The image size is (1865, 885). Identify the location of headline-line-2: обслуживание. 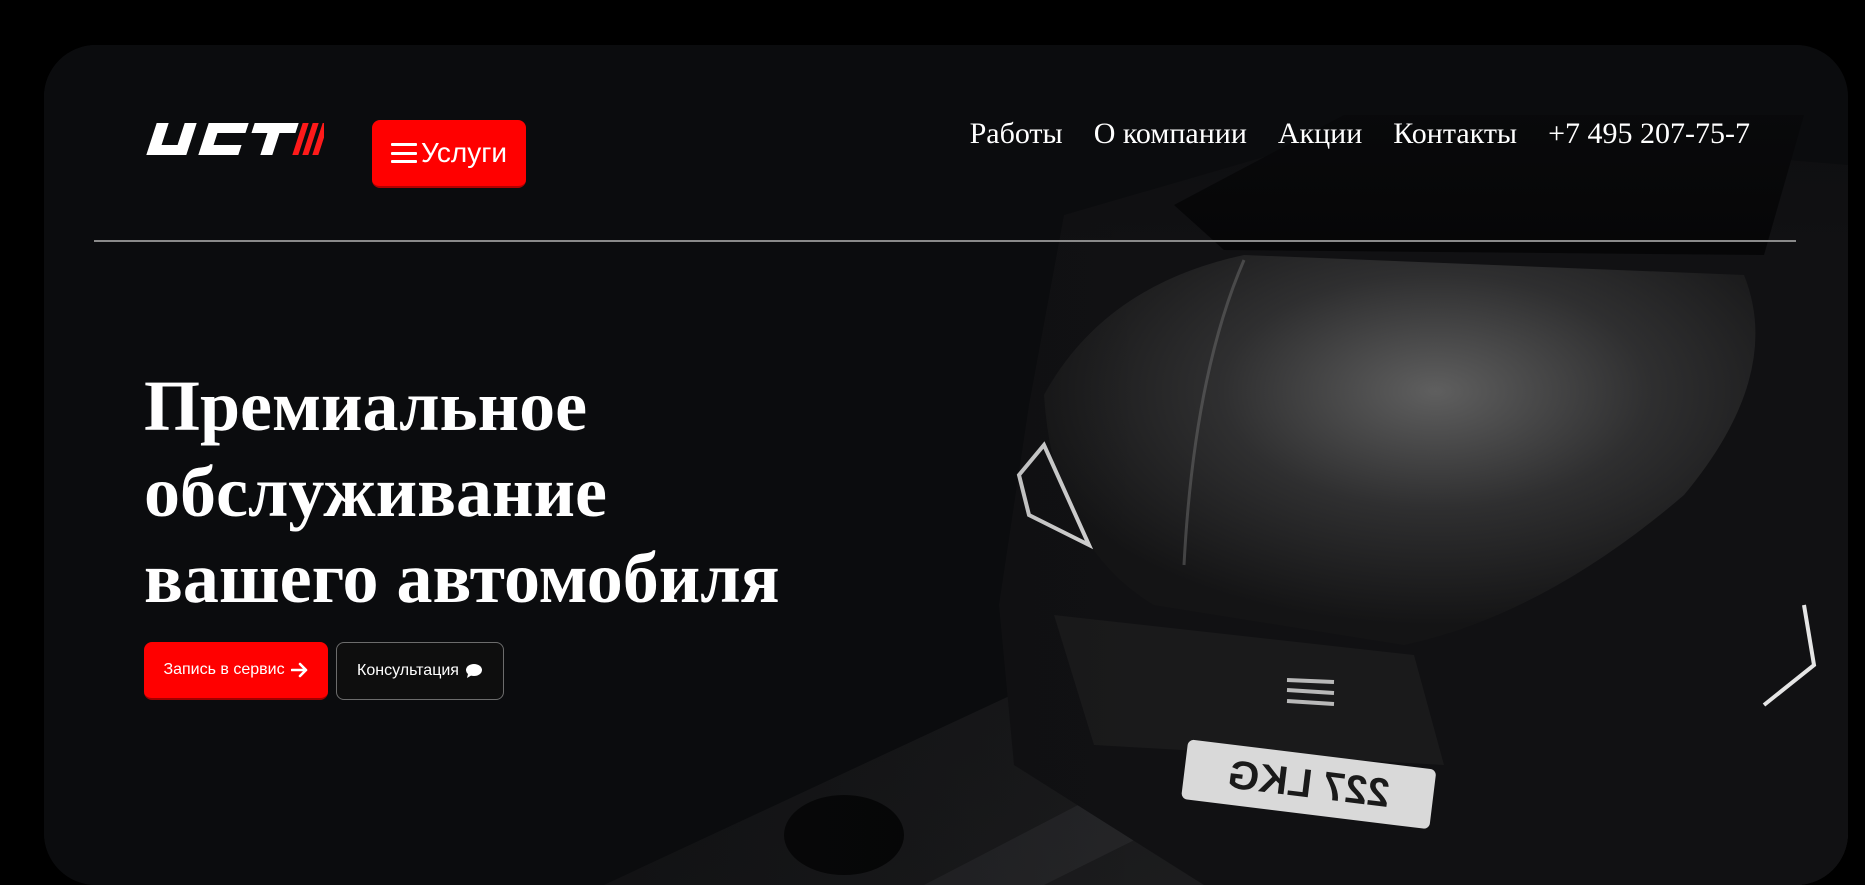
(375, 492).